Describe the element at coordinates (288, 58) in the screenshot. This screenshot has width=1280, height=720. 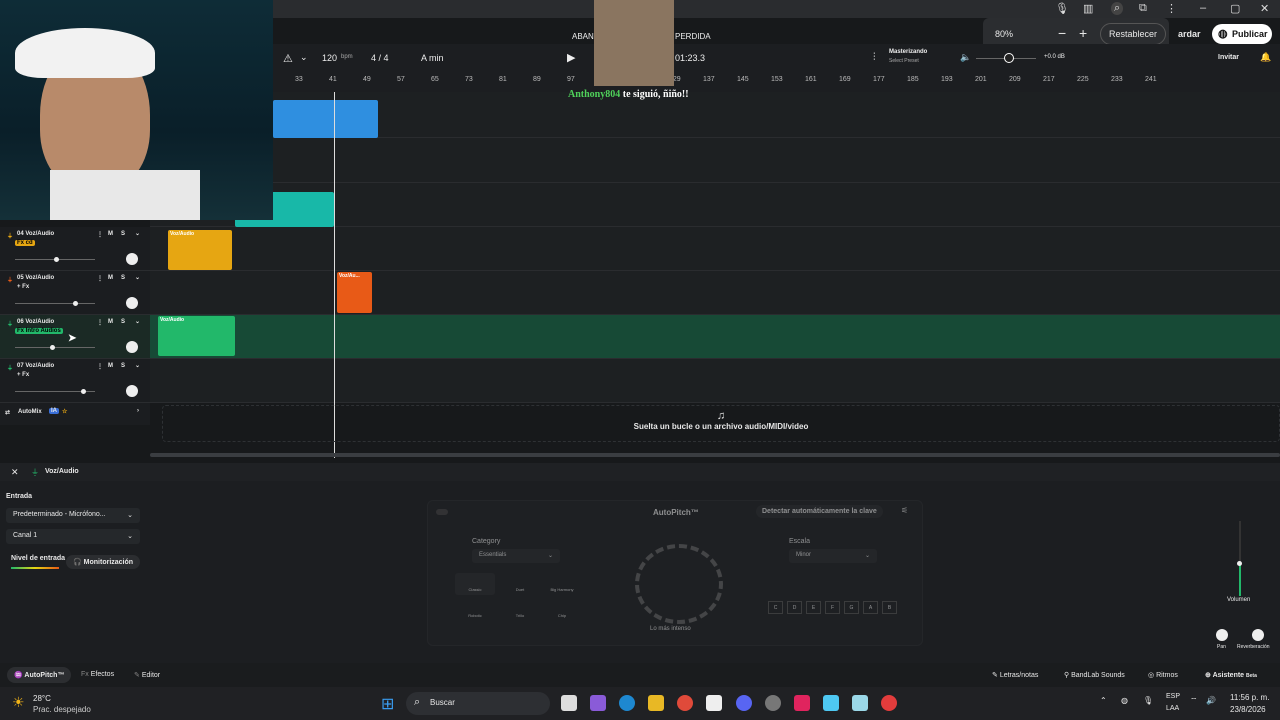
I see `metronome-icon: ⚠` at that location.